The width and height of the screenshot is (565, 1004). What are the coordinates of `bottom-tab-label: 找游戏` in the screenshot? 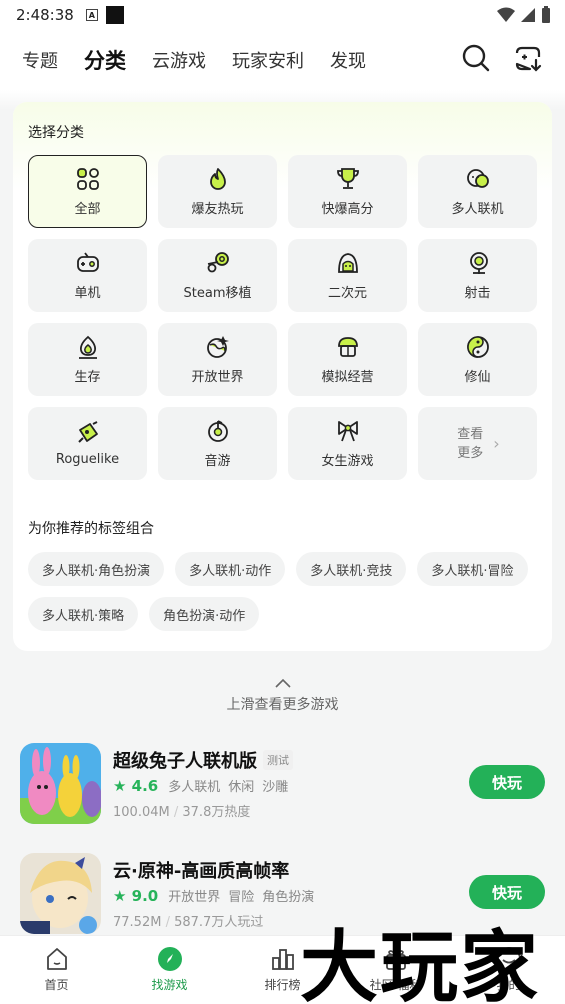 It's located at (169, 985).